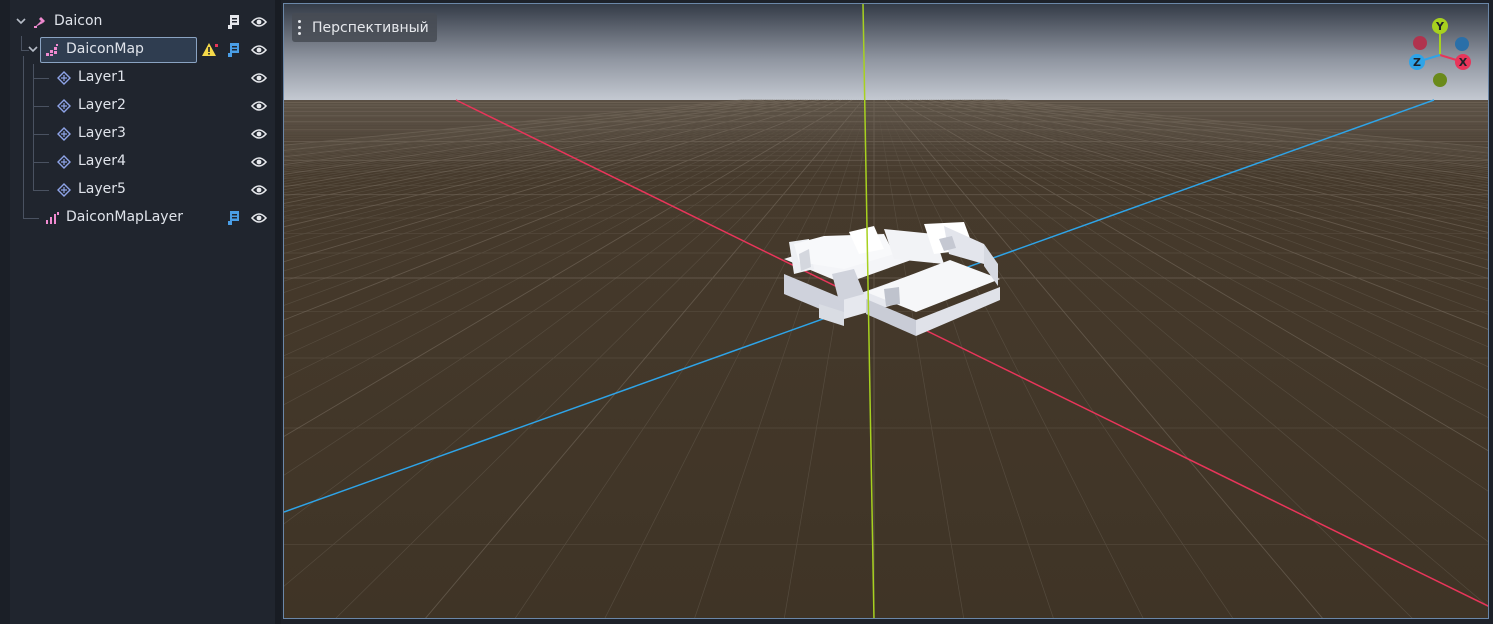 The height and width of the screenshot is (624, 1493). What do you see at coordinates (142, 78) in the screenshot?
I see `tree-item-layer: Layer1` at bounding box center [142, 78].